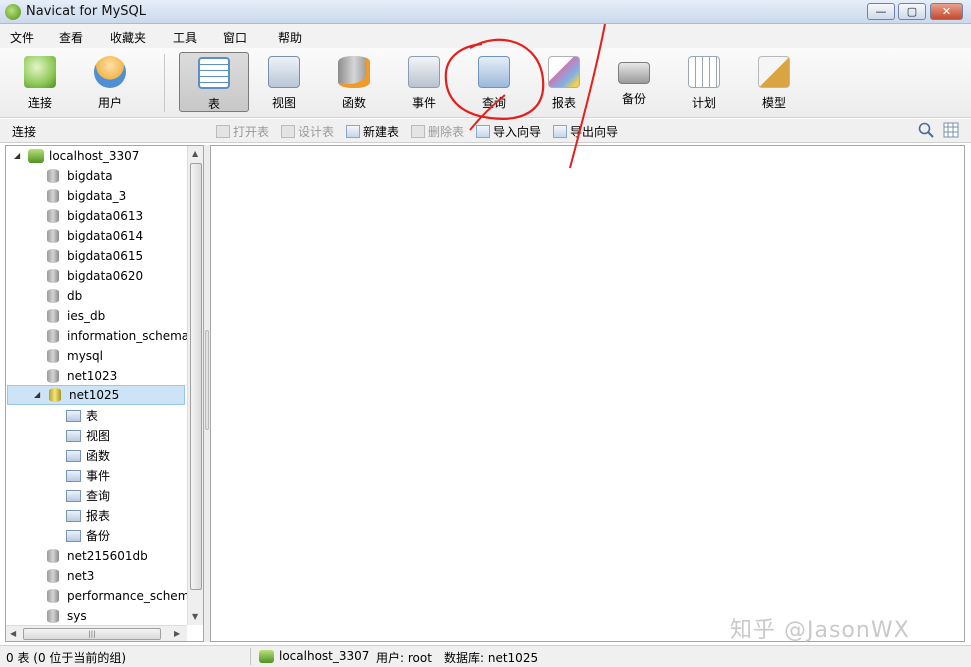 Image resolution: width=971 pixels, height=667 pixels. Describe the element at coordinates (22, 37) in the screenshot. I see `menu-file: 文件` at that location.